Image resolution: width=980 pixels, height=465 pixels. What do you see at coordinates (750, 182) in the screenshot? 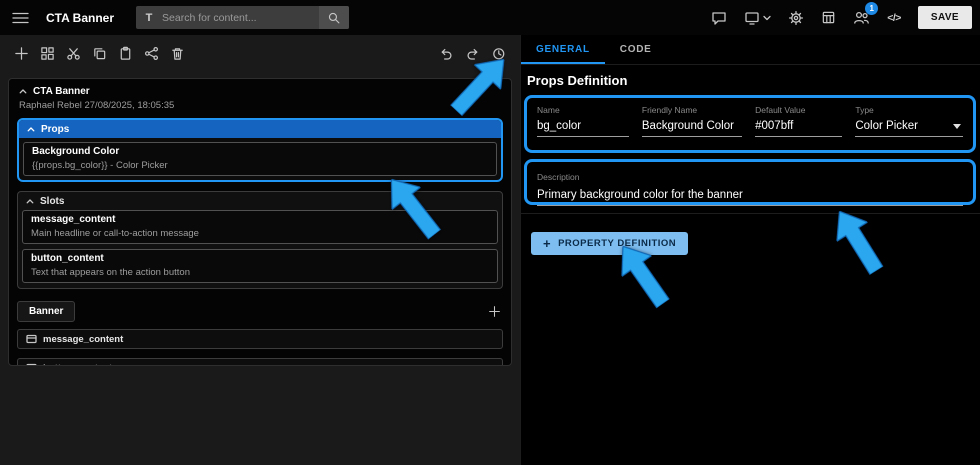
I see `description-field-group: Description` at bounding box center [750, 182].